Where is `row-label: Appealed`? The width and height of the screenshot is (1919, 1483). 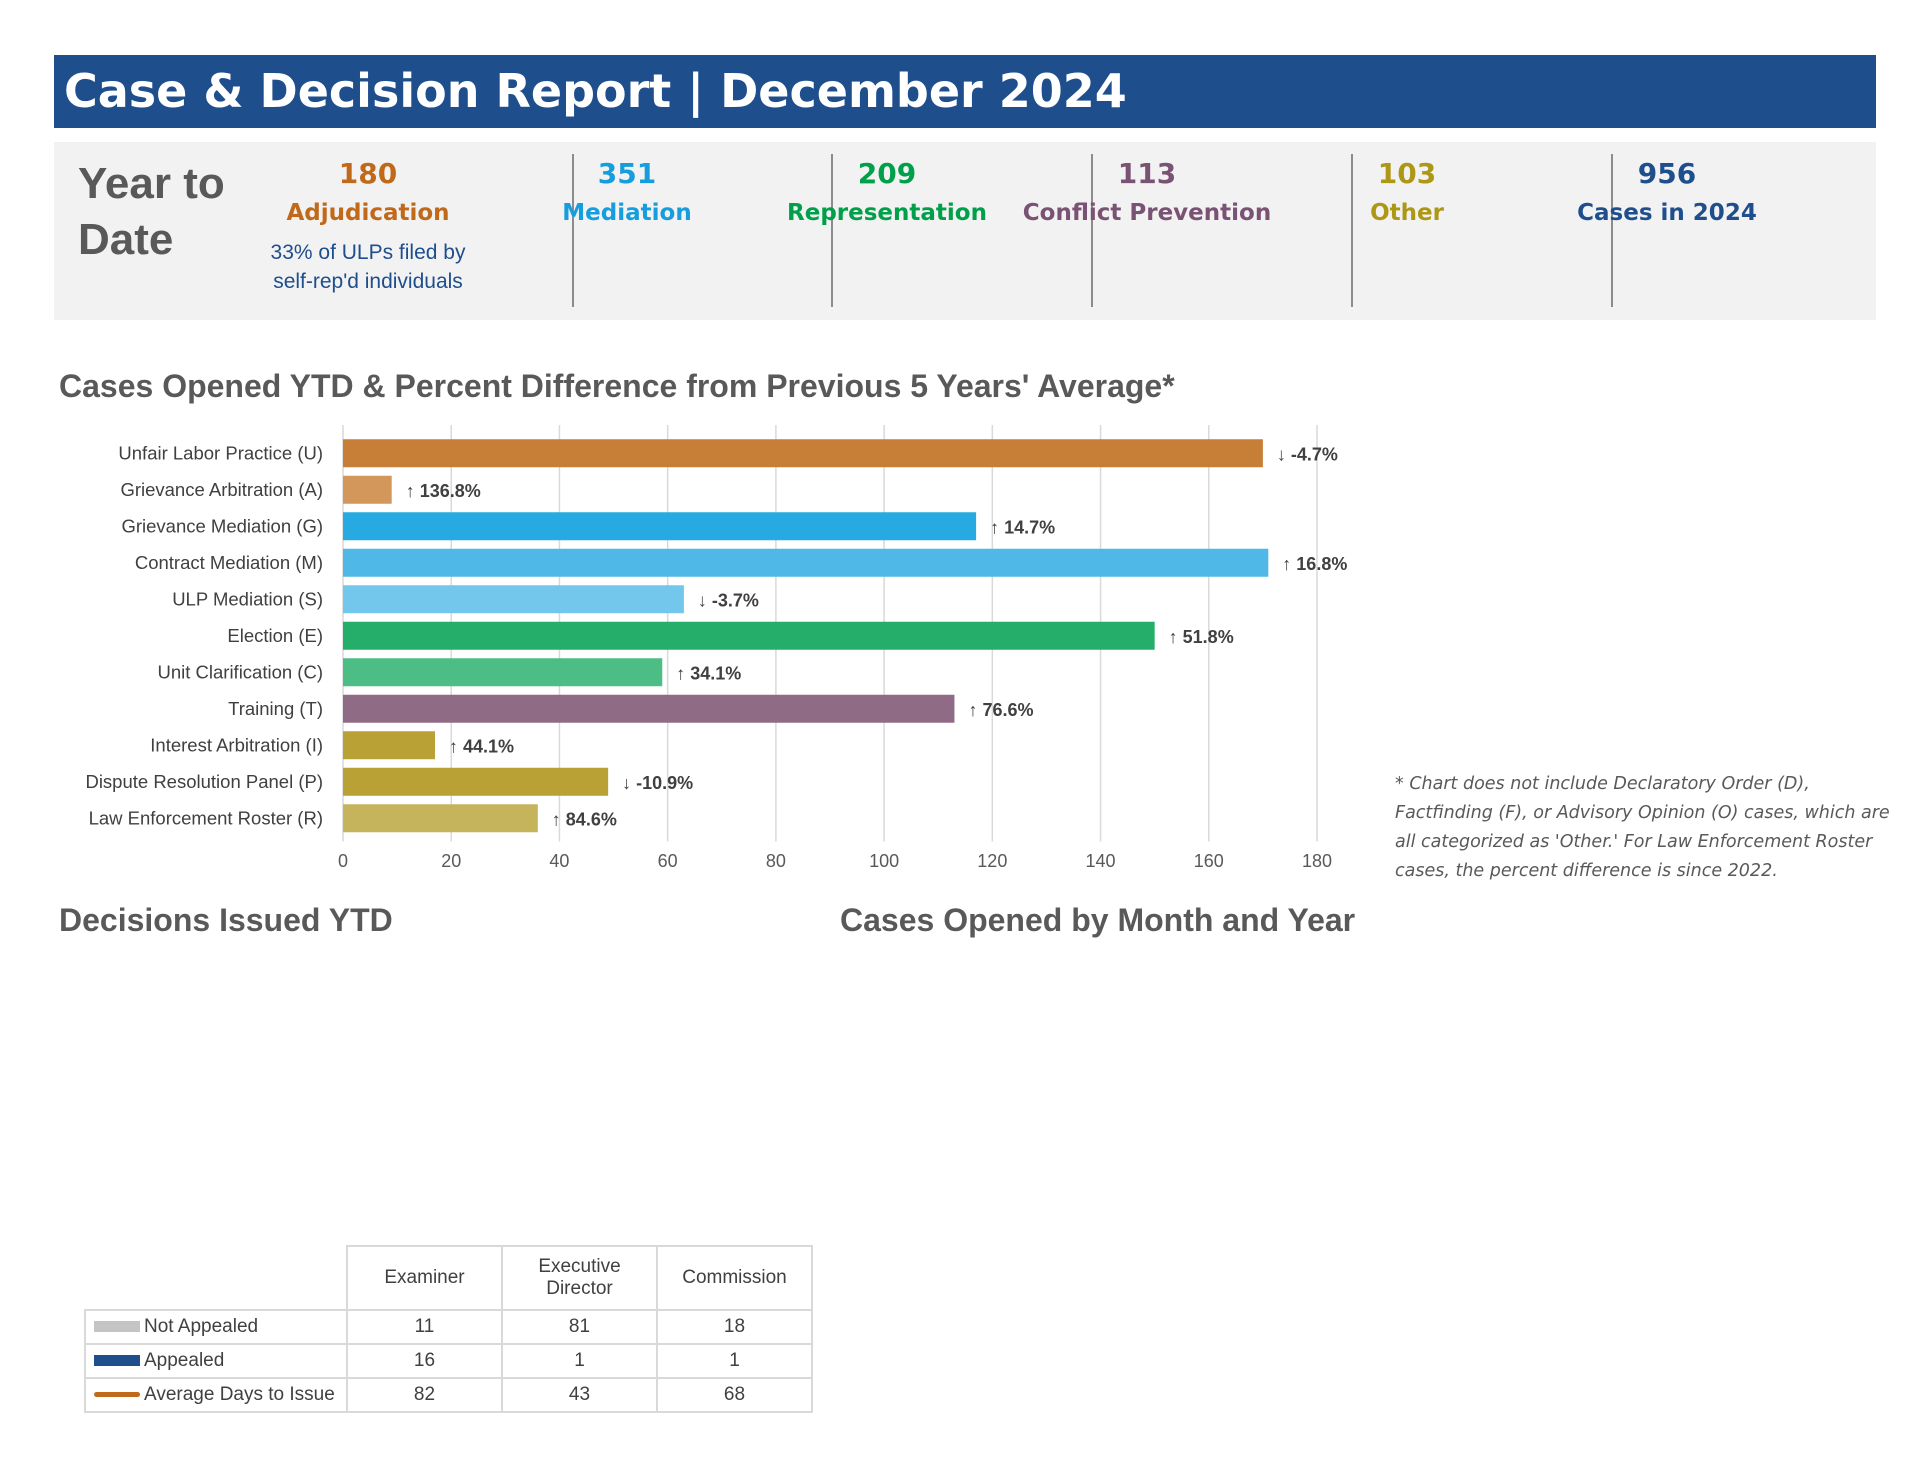
row-label: Appealed is located at coordinates (184, 1360).